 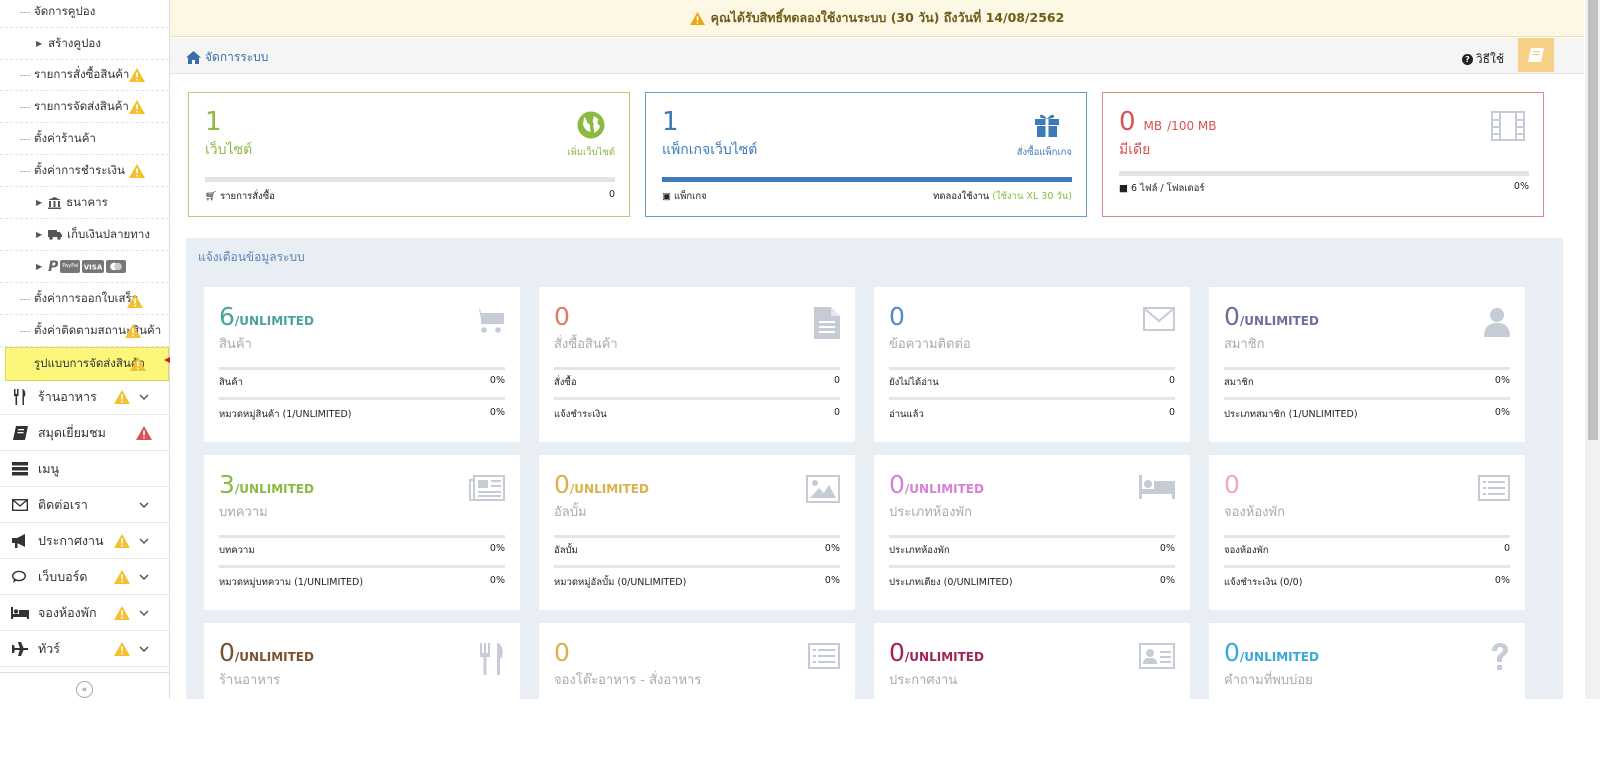 What do you see at coordinates (1593, 220) in the screenshot?
I see `scrollbar-thumb` at bounding box center [1593, 220].